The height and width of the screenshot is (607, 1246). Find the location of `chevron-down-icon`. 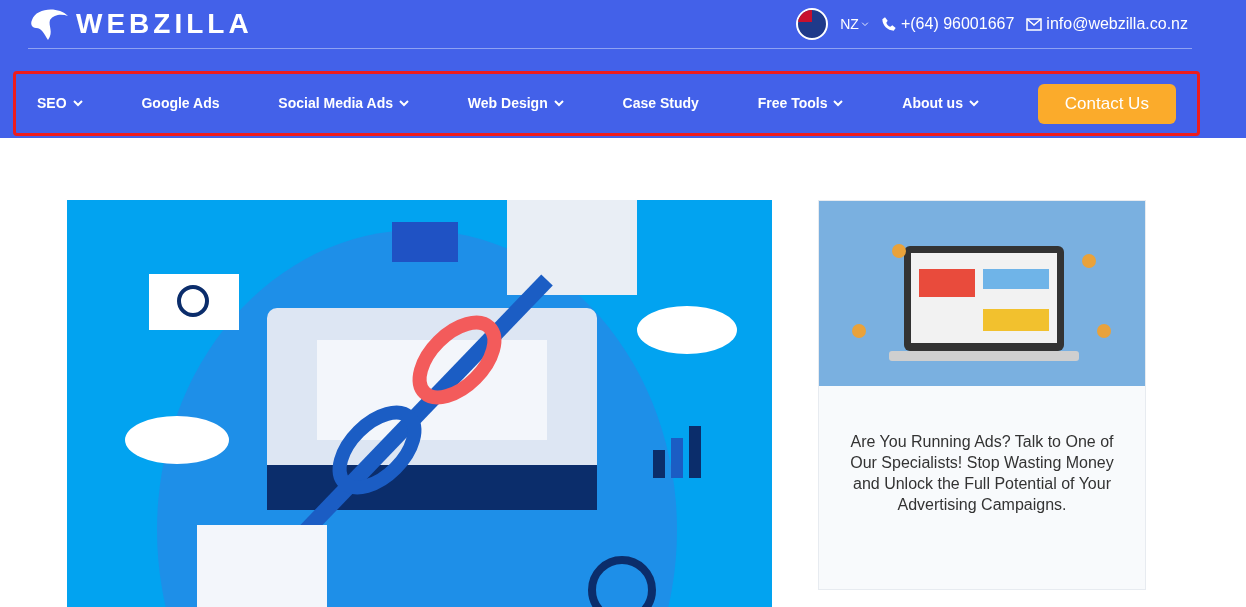

chevron-down-icon is located at coordinates (864, 24).